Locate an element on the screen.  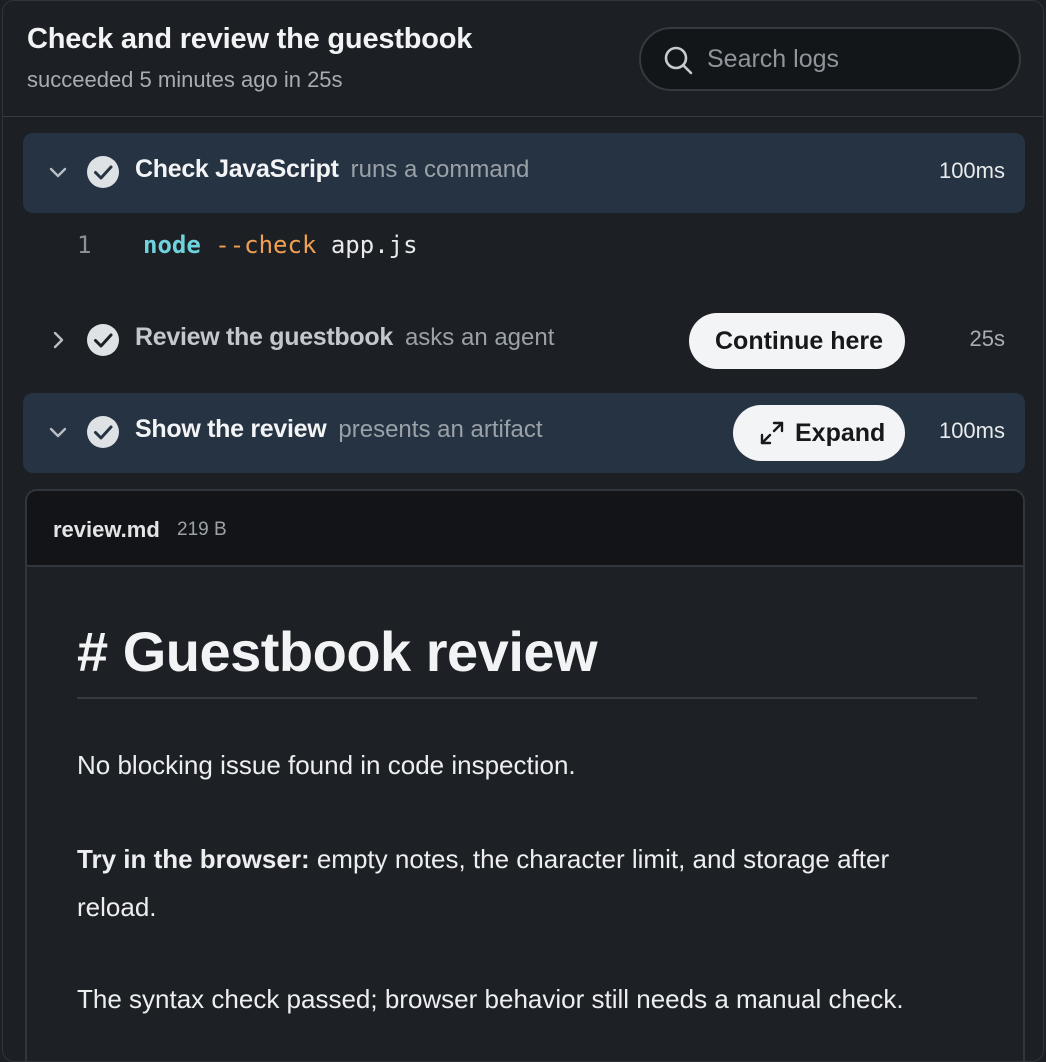
search-input is located at coordinates (852, 59).